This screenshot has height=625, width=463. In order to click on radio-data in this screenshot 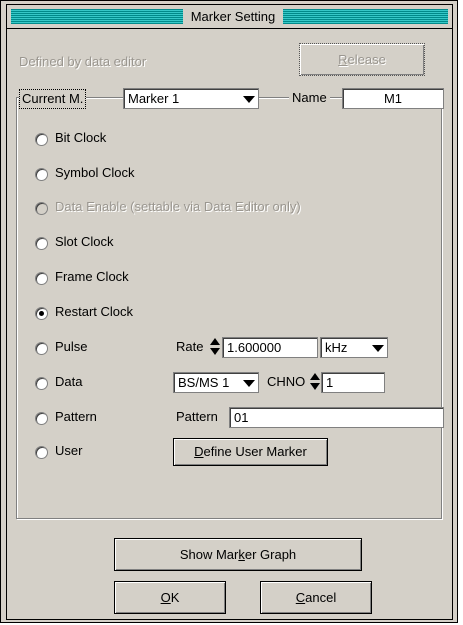, I will do `click(41, 383)`.